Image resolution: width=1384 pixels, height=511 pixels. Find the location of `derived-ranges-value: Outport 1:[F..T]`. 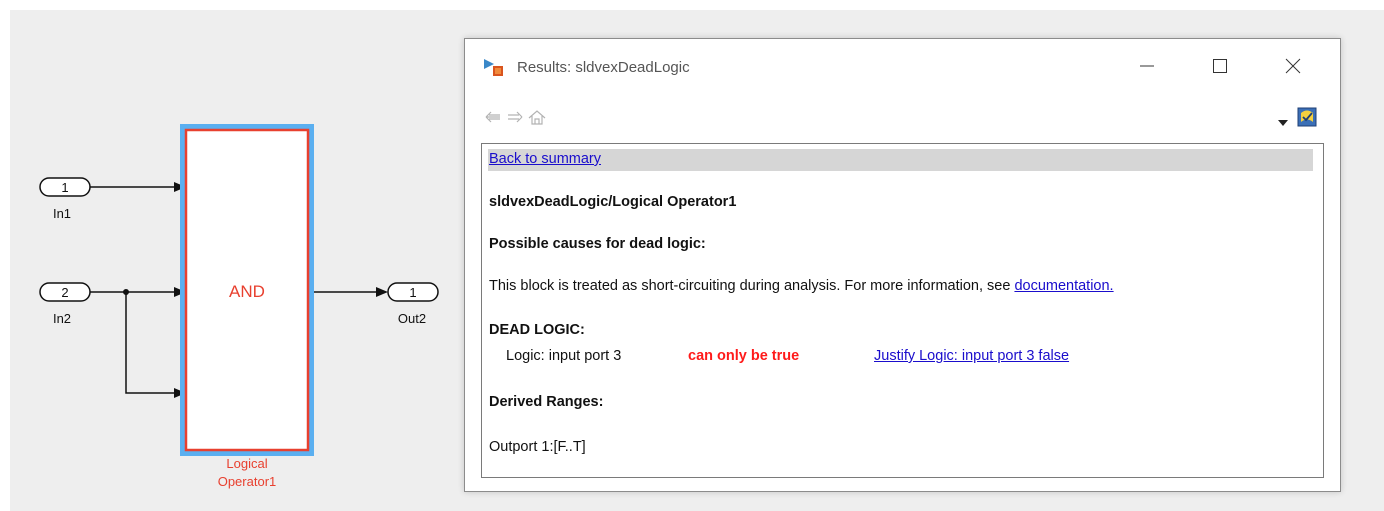

derived-ranges-value: Outport 1:[F..T] is located at coordinates (537, 447).